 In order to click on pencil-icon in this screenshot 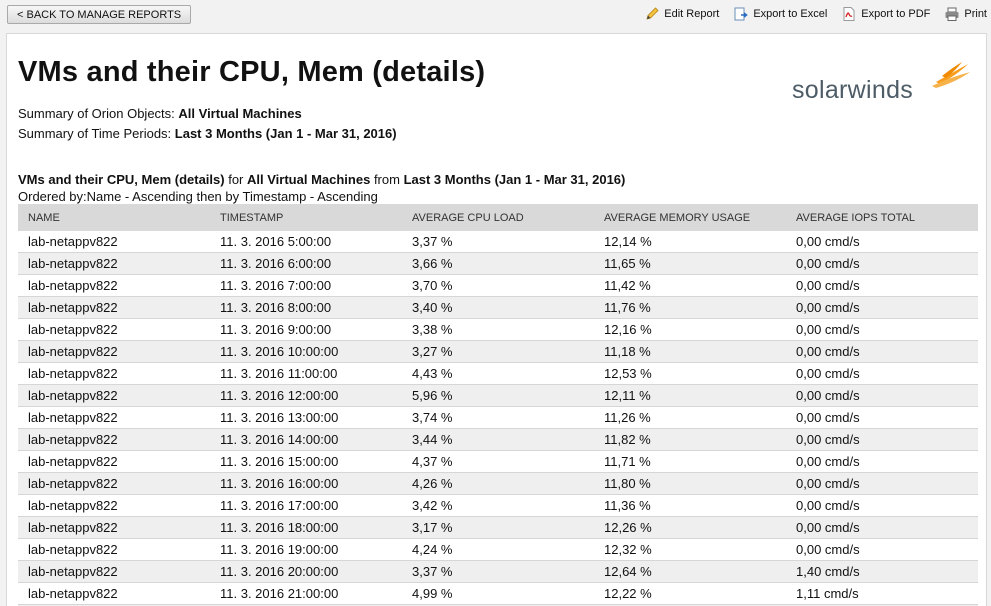, I will do `click(652, 14)`.